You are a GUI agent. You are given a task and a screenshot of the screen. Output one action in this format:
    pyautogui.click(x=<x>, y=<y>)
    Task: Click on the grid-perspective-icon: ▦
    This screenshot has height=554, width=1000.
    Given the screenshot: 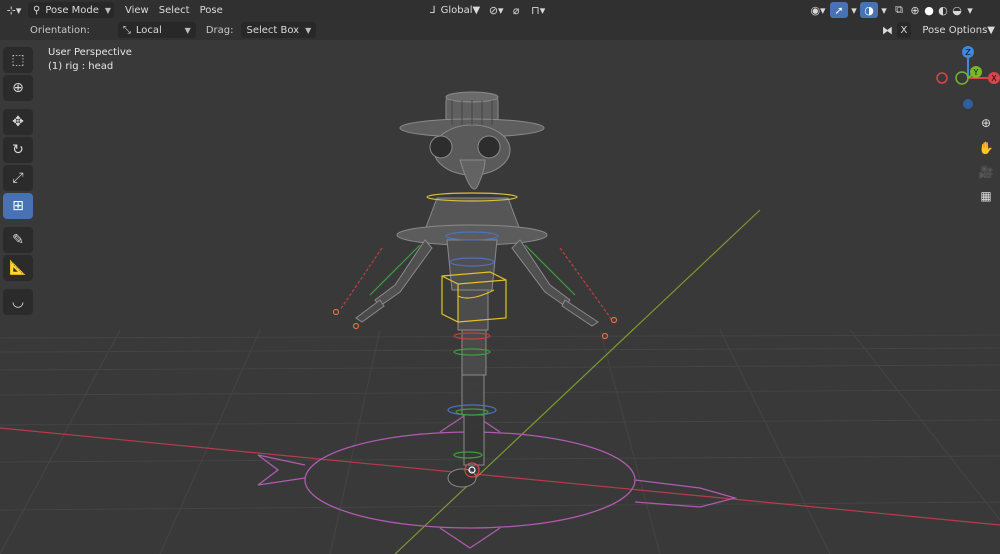 What is the action you would take?
    pyautogui.click(x=986, y=196)
    